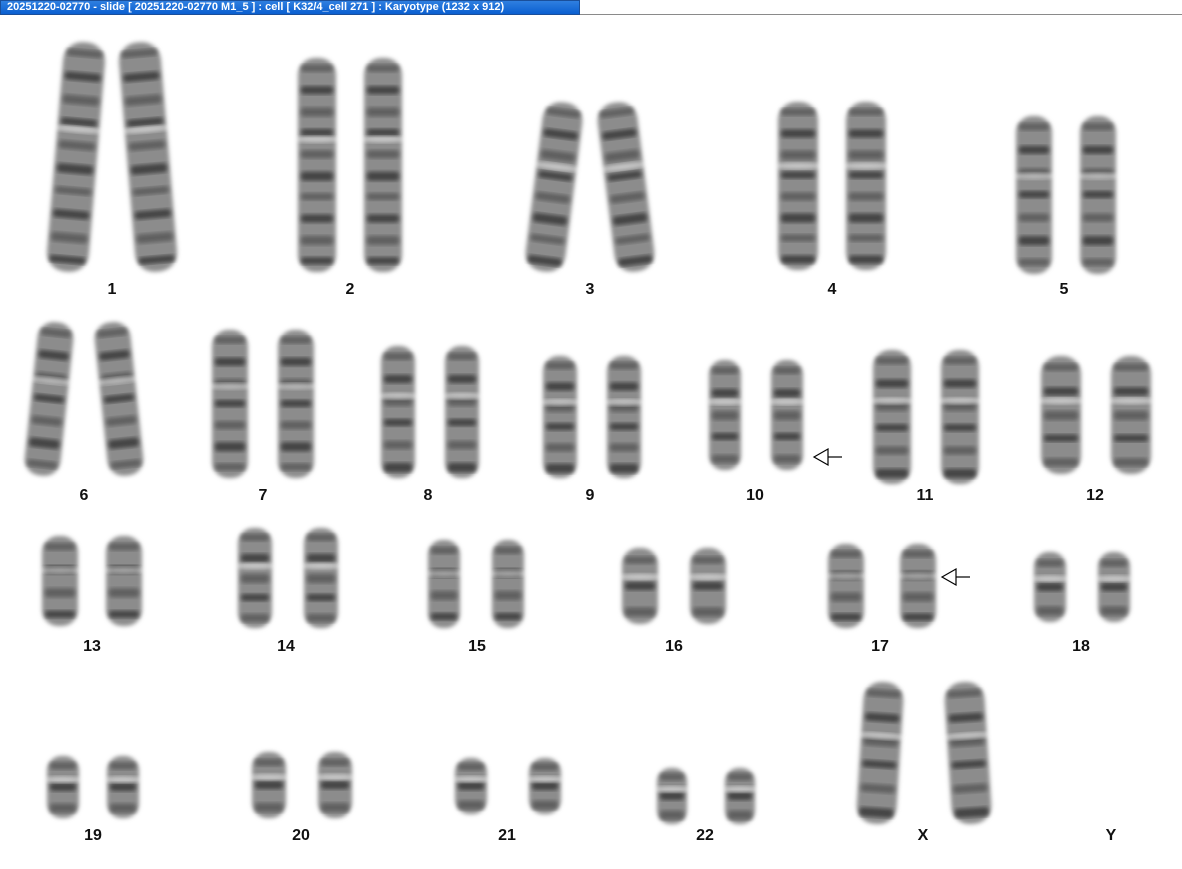 This screenshot has height=869, width=1182. I want to click on chromosome-2-a, so click(317, 165).